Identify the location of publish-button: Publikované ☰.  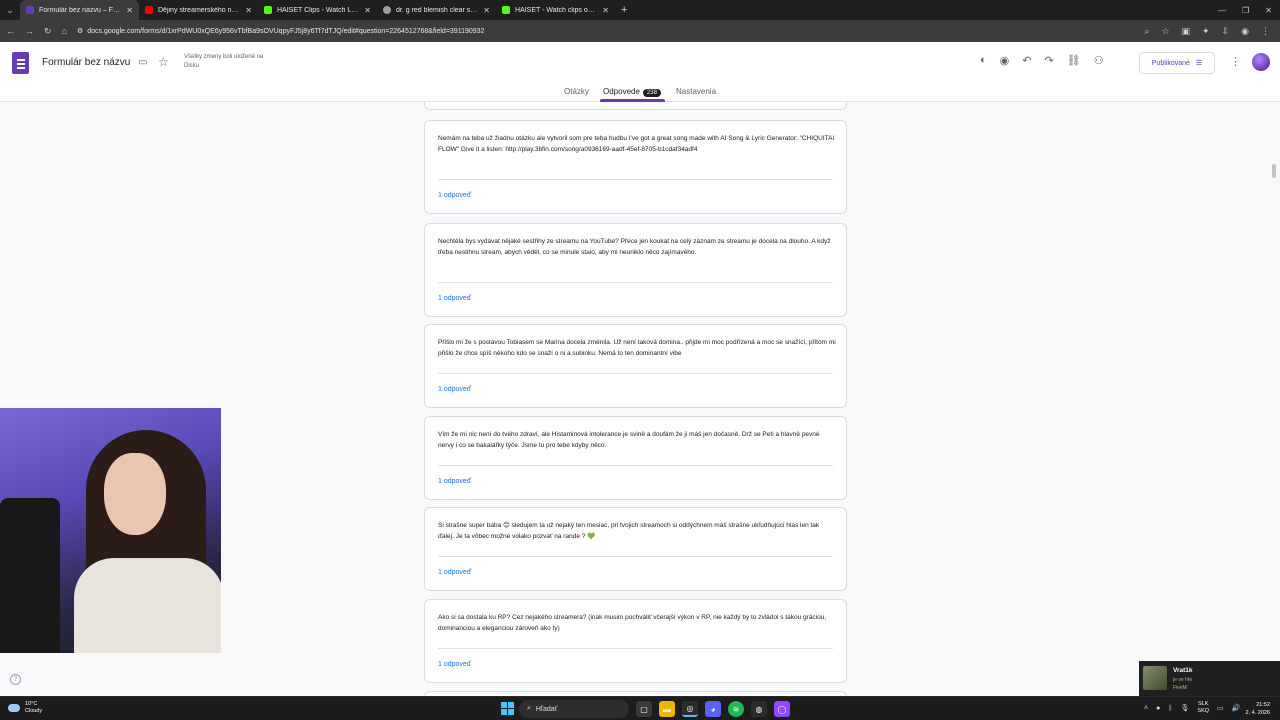
(1177, 63).